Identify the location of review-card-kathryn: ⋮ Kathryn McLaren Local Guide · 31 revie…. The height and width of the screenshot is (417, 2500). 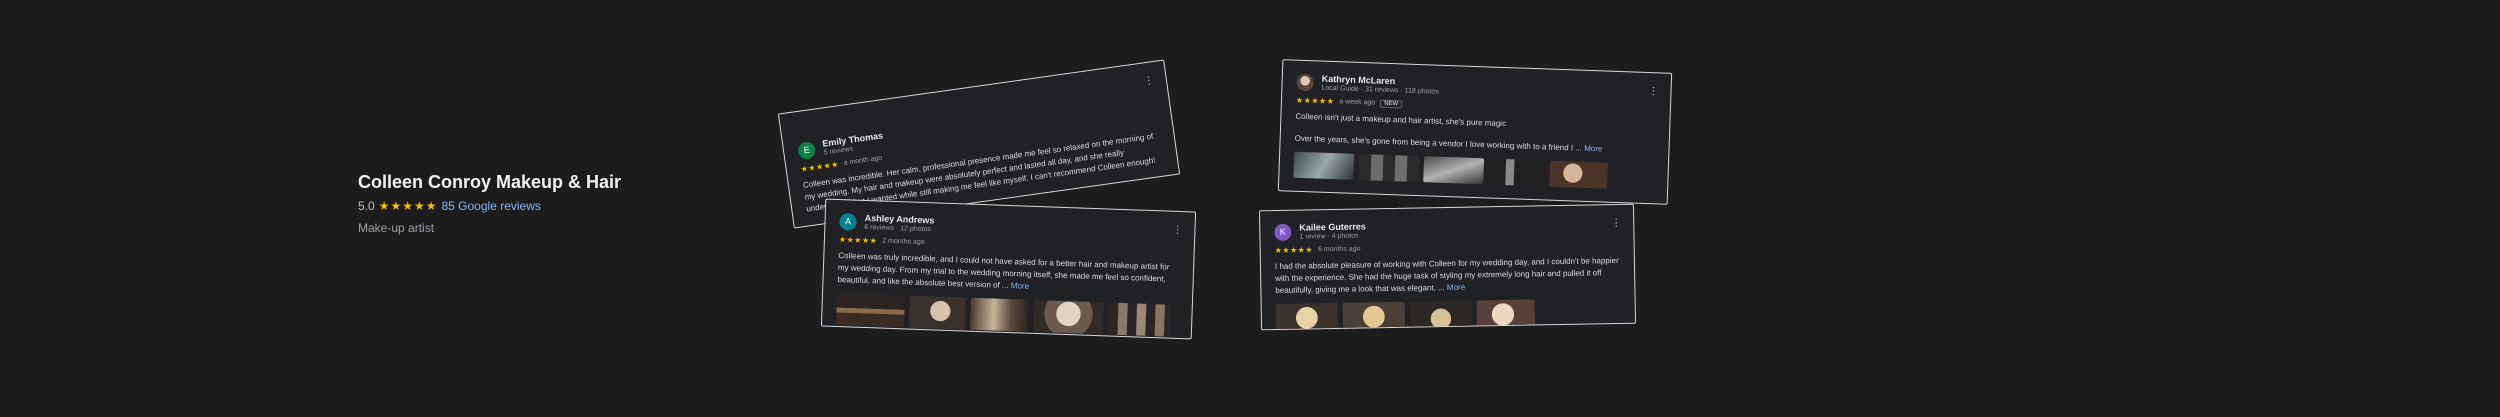
(1475, 132).